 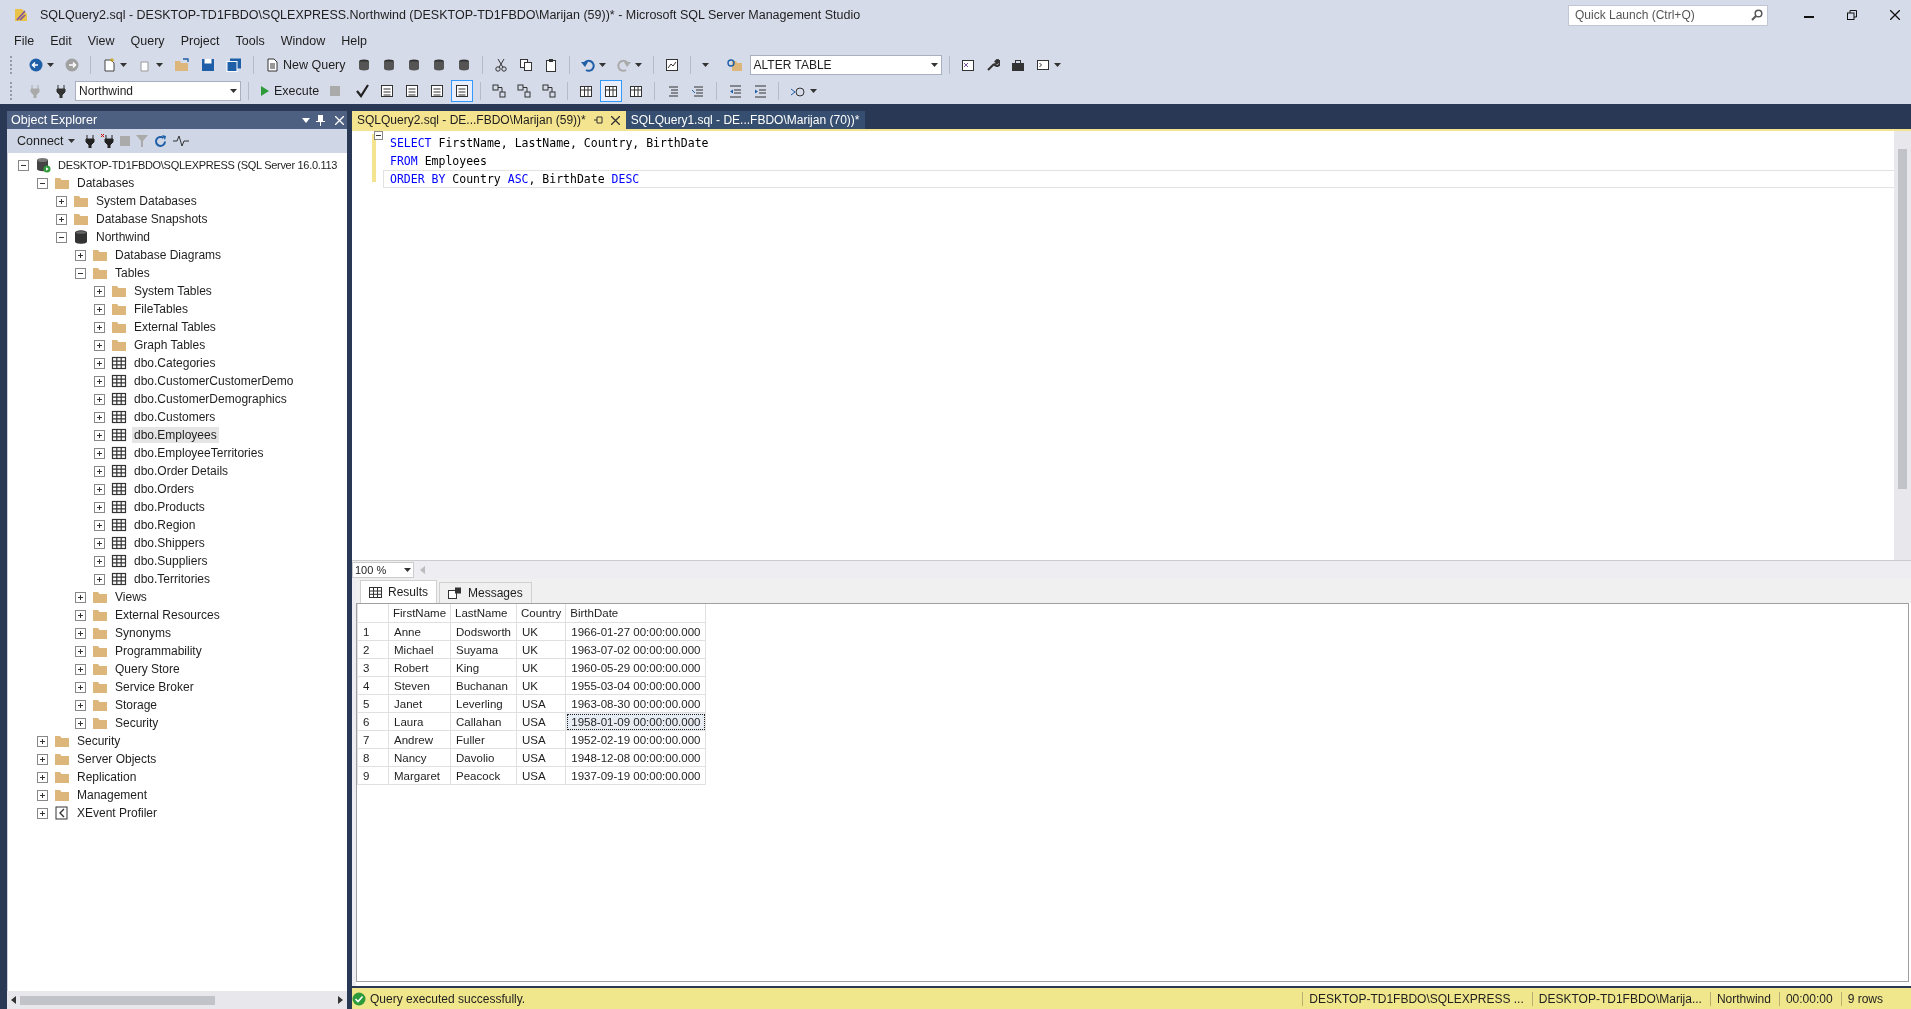 I want to click on tree-item: Views, so click(x=131, y=597).